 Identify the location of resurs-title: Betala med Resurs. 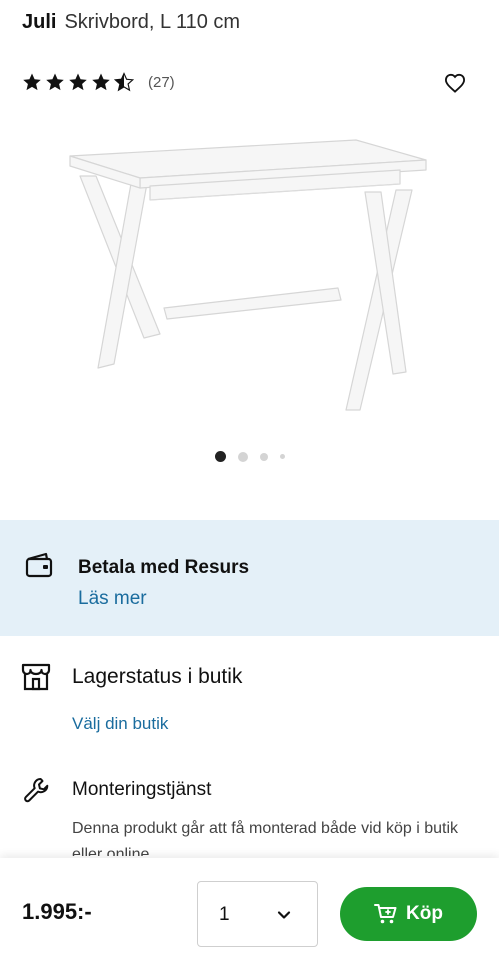
(164, 567).